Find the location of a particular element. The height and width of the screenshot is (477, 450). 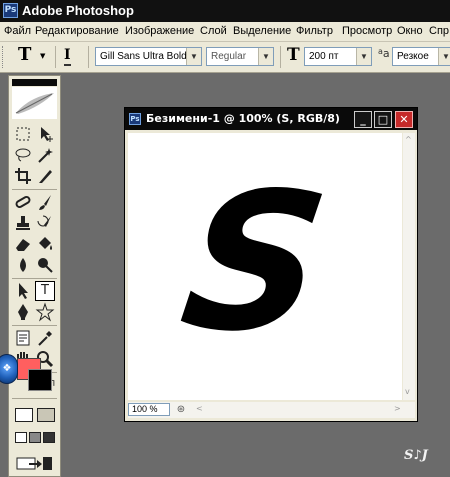

screen-mode-full-button is located at coordinates (49, 437).